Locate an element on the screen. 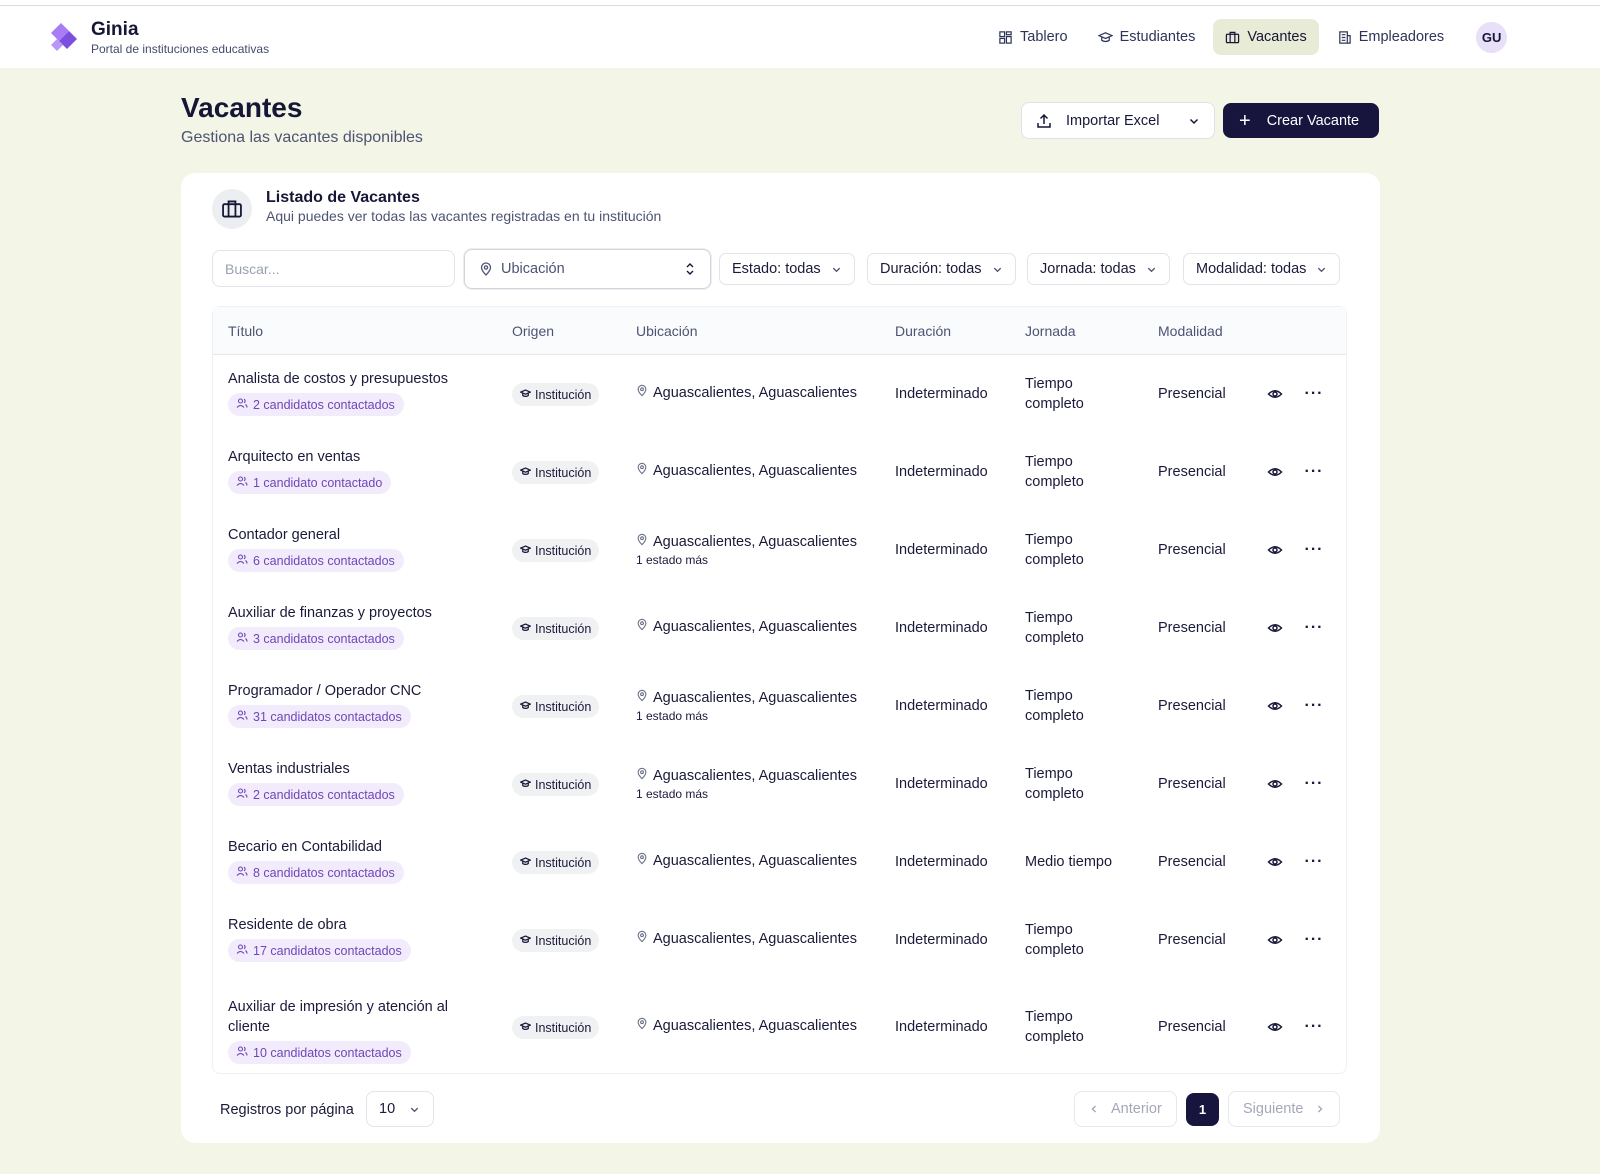 The image size is (1600, 1174). modalidad-filter: Modalidad: todas is located at coordinates (1262, 269).